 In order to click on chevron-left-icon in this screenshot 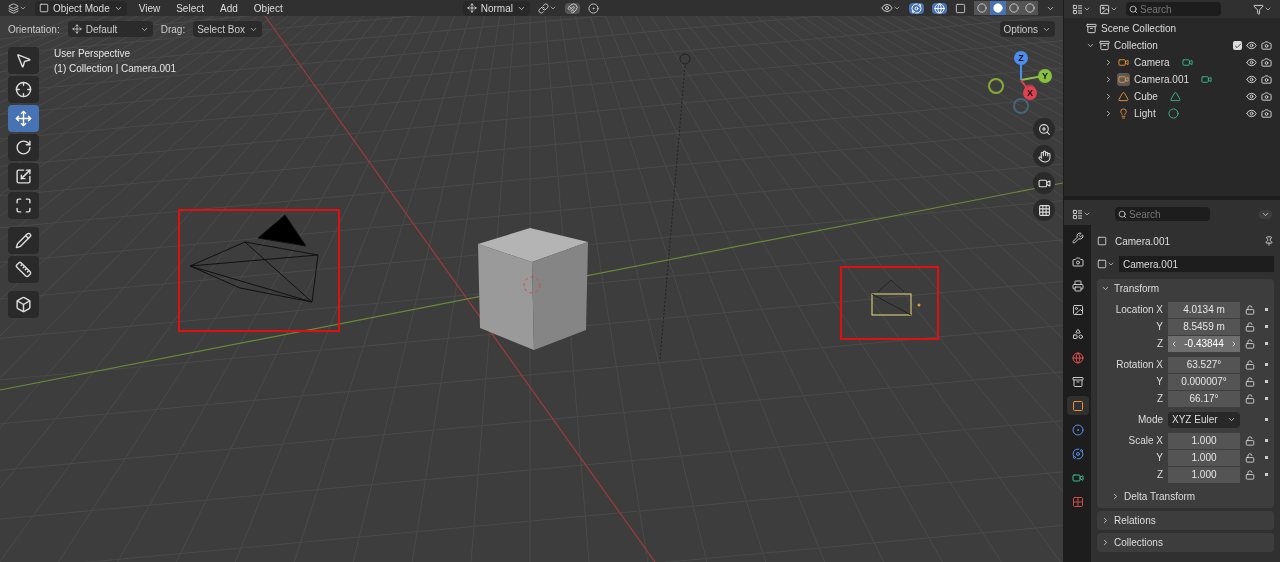, I will do `click(1174, 343)`.